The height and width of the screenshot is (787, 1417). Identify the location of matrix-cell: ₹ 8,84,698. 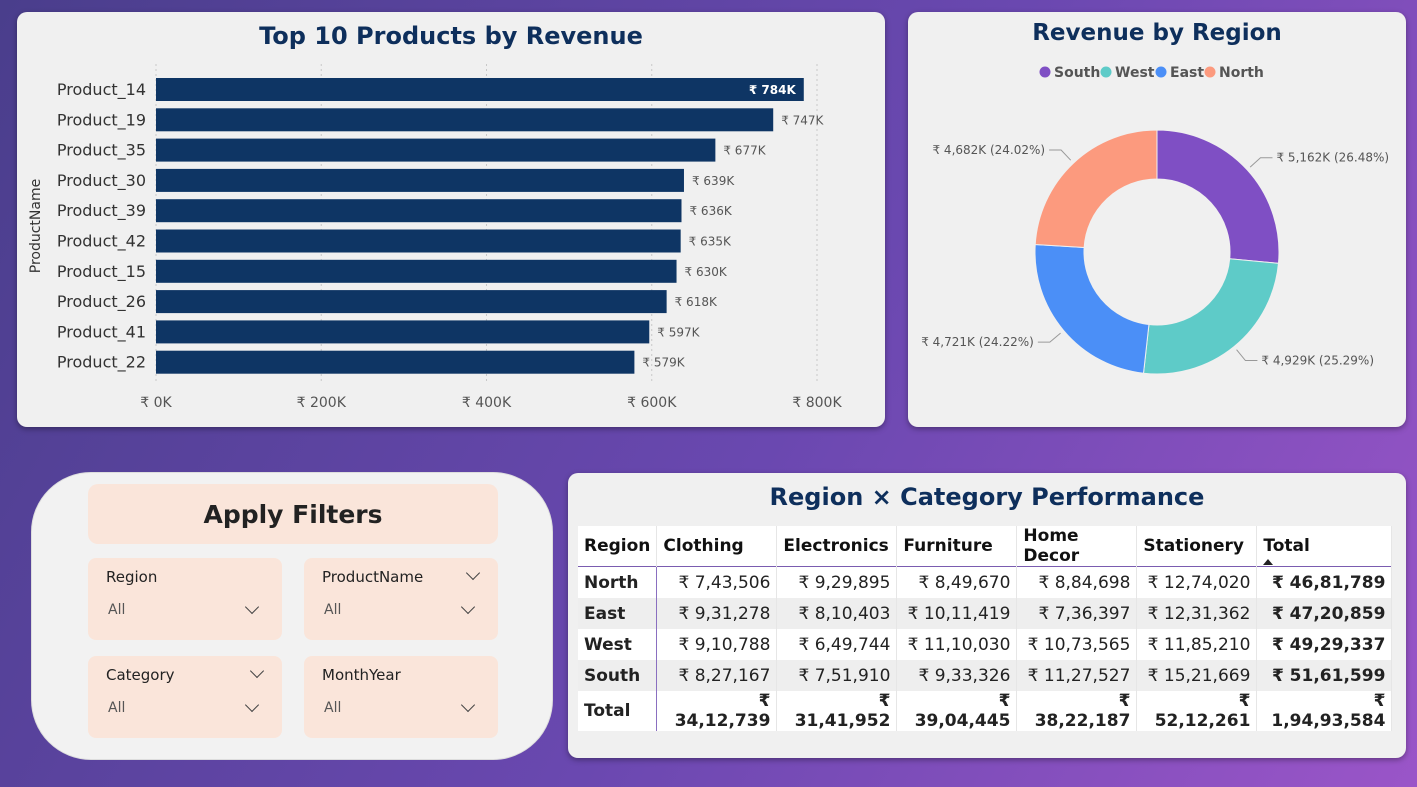
(1077, 582).